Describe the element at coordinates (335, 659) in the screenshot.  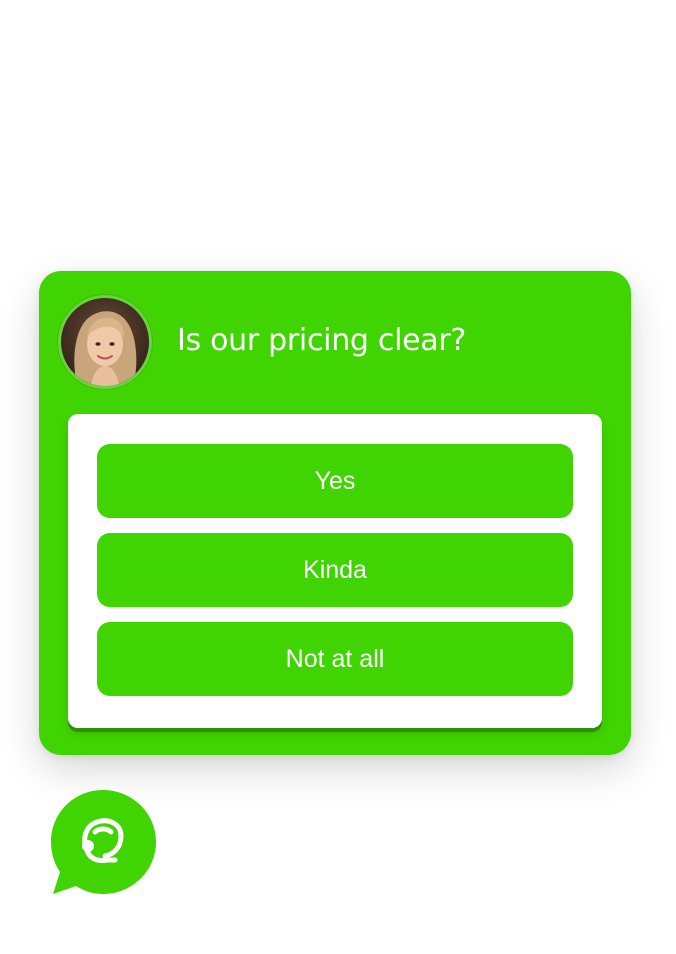
I see `answer-not-at-all-button: Not at all` at that location.